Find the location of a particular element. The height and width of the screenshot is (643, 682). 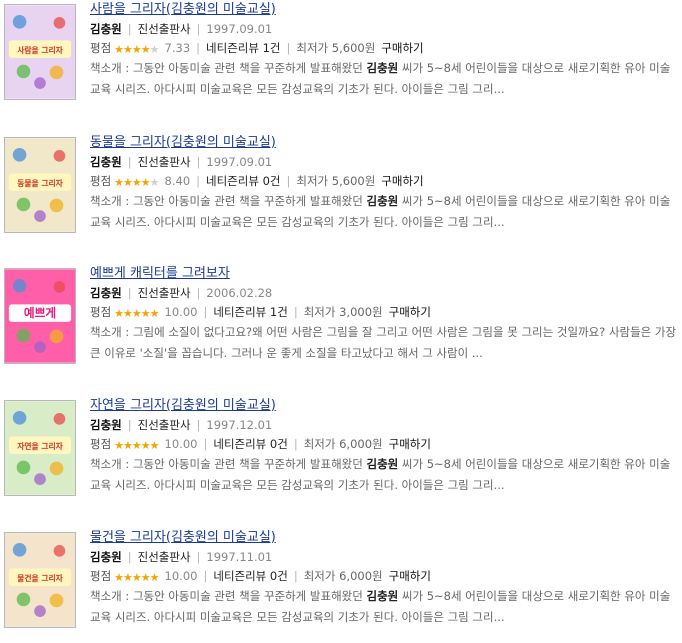

book-title-link: 예쁘게 캐릭터를 그려보자 is located at coordinates (160, 274).